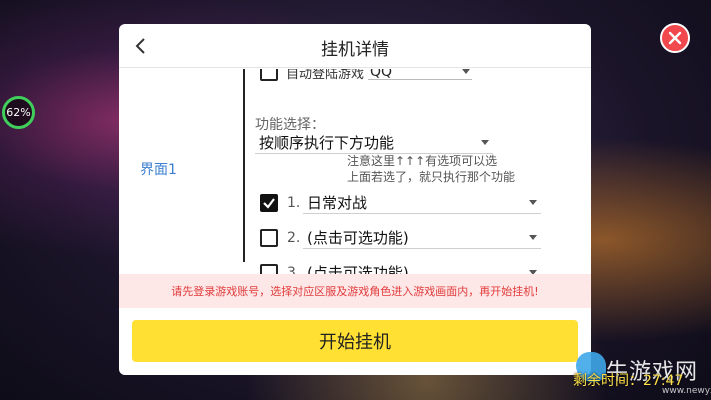 The width and height of the screenshot is (711, 400). I want to click on option-3-select: (点击可选功能), so click(422, 268).